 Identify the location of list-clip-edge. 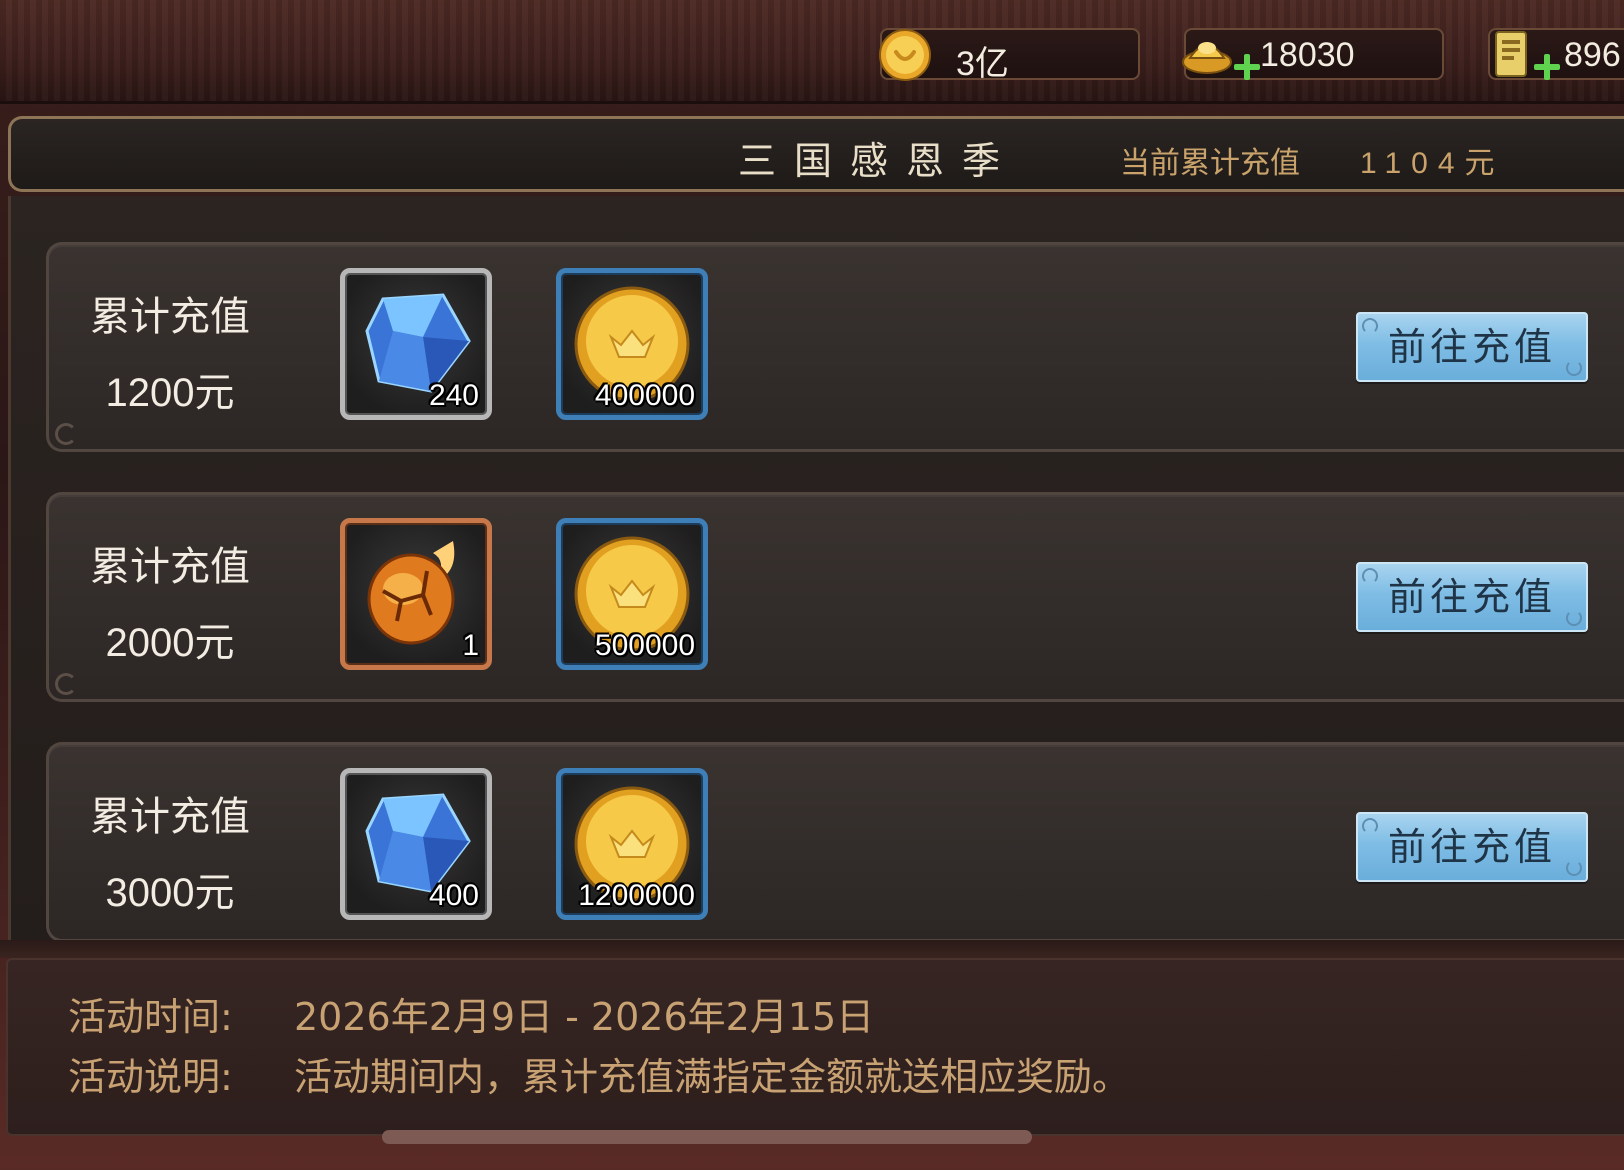
(812, 949).